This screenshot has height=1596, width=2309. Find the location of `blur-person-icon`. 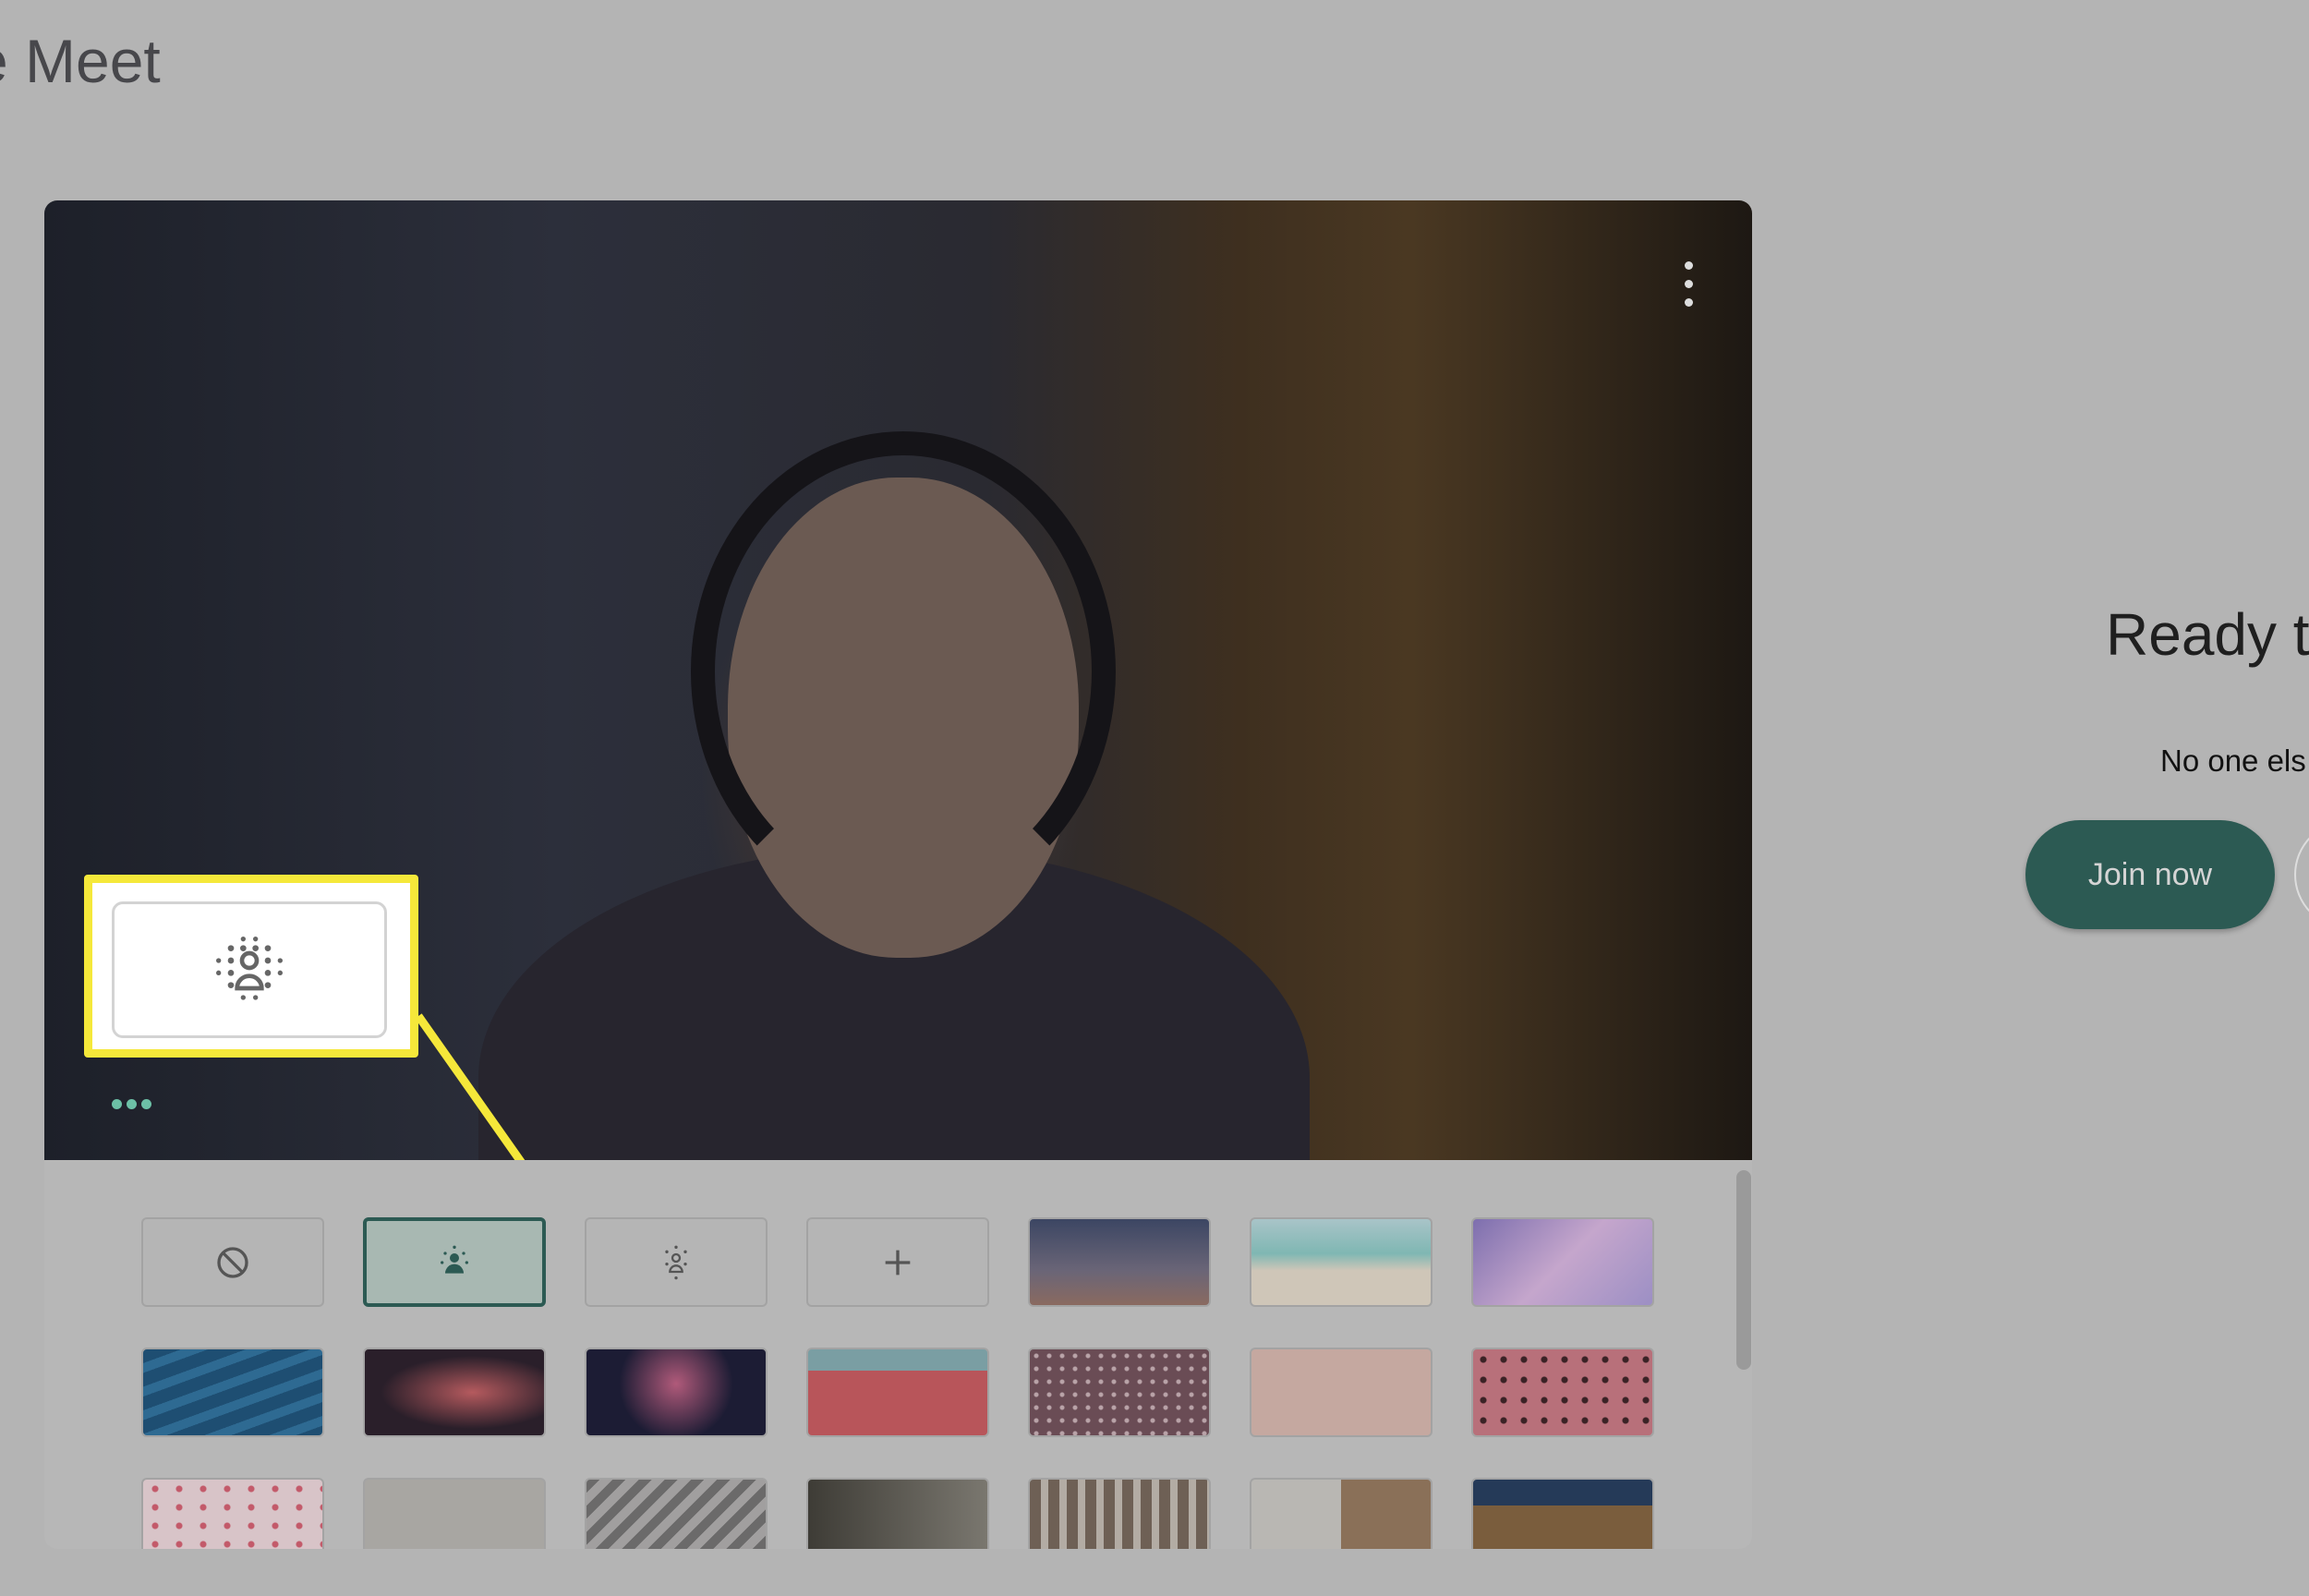

blur-person-icon is located at coordinates (454, 1259).